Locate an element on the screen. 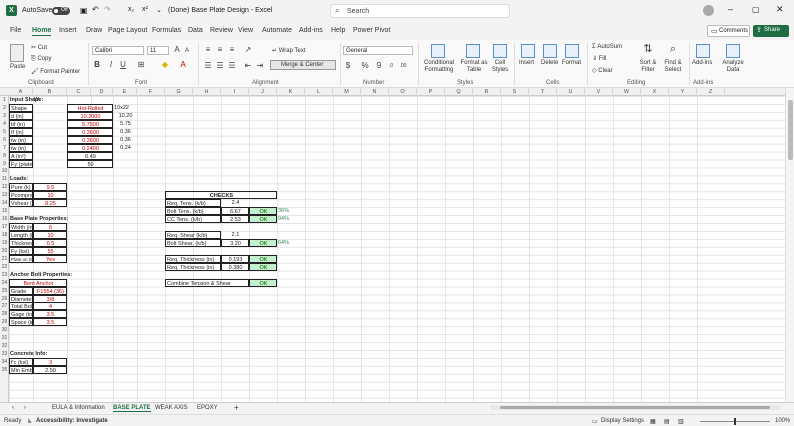 This screenshot has height=426, width=794. cell-tf: tf (in) is located at coordinates (21, 131).